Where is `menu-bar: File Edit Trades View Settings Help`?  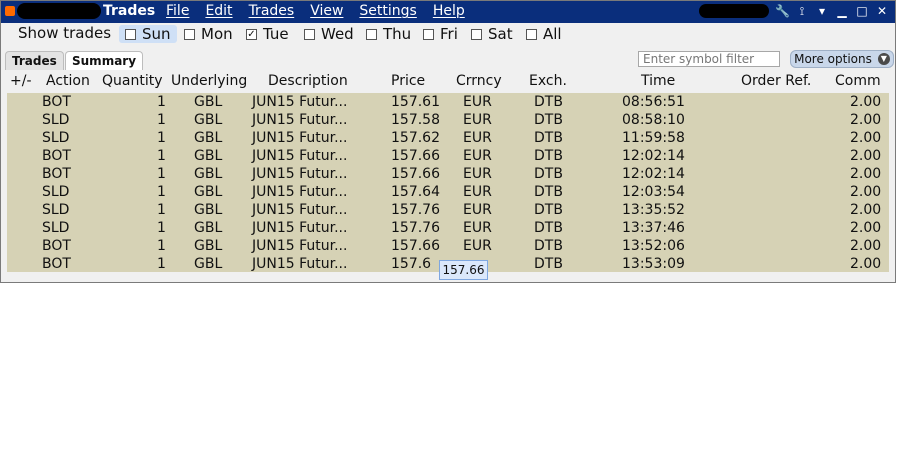
menu-bar: File Edit Trades View Settings Help is located at coordinates (315, 11).